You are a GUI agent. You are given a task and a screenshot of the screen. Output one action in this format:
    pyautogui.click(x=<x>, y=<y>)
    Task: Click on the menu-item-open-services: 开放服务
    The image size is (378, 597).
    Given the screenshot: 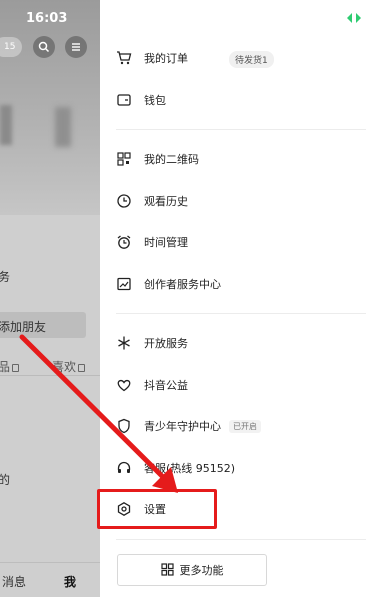 What is the action you would take?
    pyautogui.click(x=152, y=343)
    